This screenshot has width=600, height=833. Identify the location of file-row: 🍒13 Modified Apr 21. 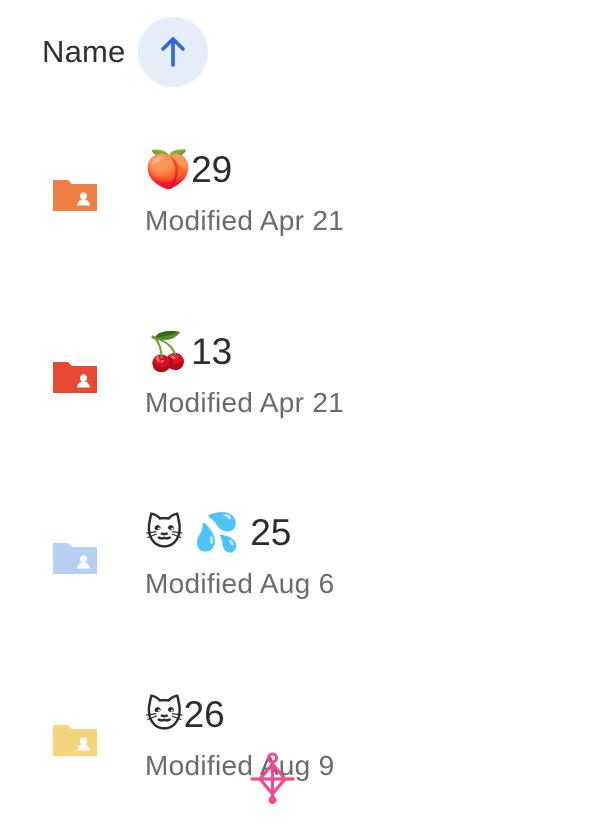
(300, 384).